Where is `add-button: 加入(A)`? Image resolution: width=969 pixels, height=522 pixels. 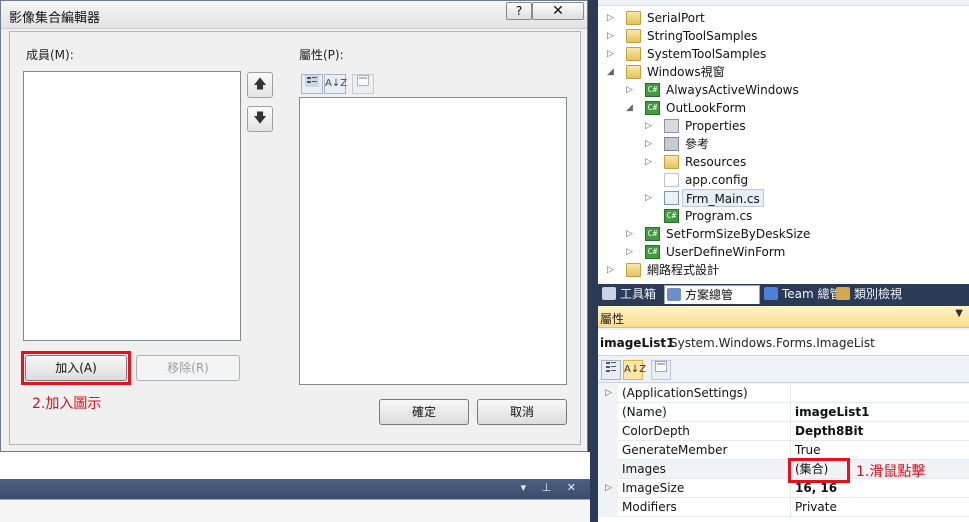 add-button: 加入(A) is located at coordinates (76, 368).